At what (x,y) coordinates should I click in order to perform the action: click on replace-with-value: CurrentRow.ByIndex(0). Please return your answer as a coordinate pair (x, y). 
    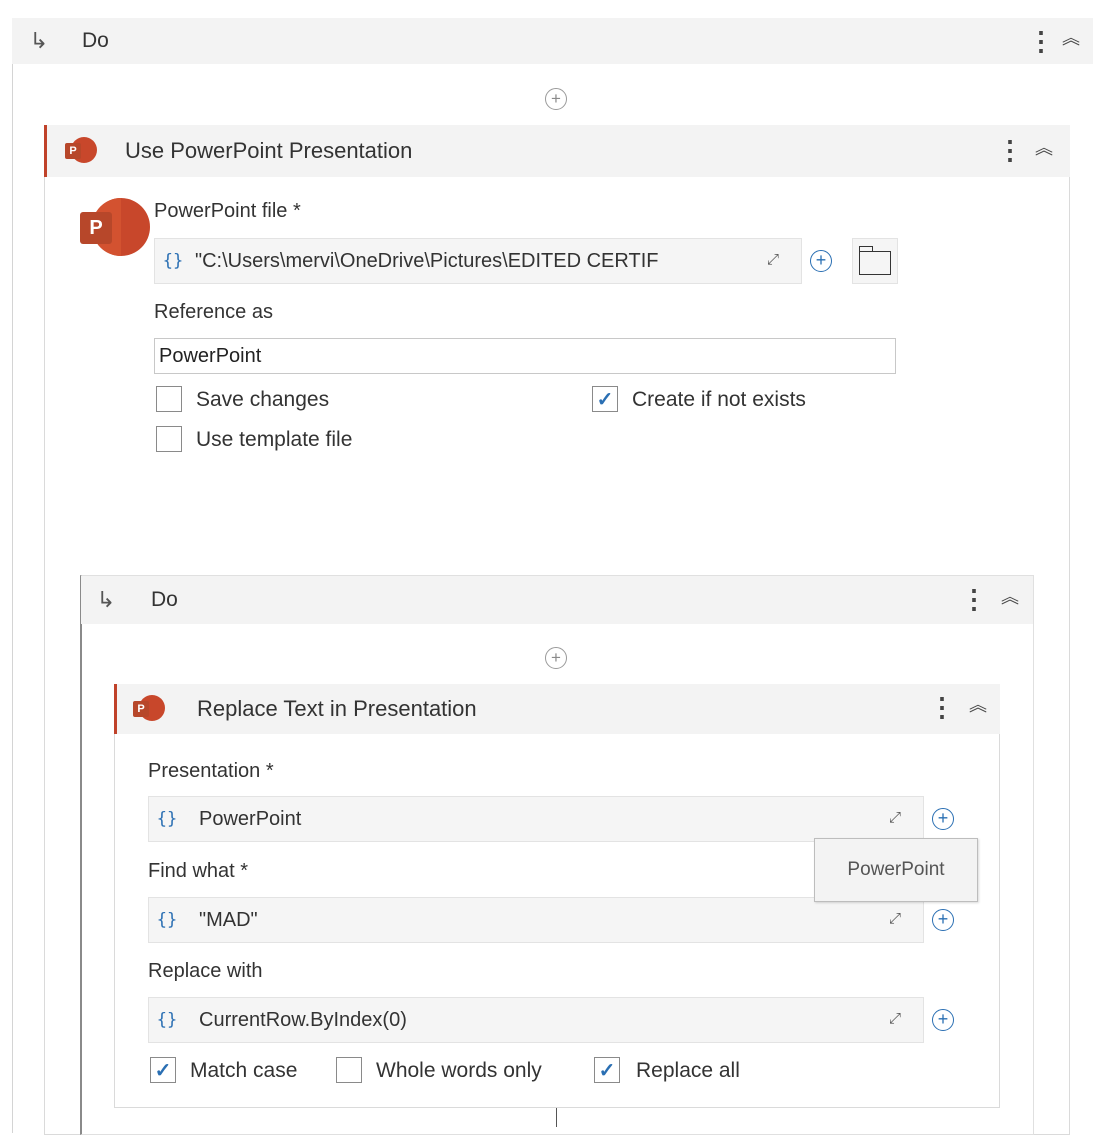
    Looking at the image, I should click on (303, 1019).